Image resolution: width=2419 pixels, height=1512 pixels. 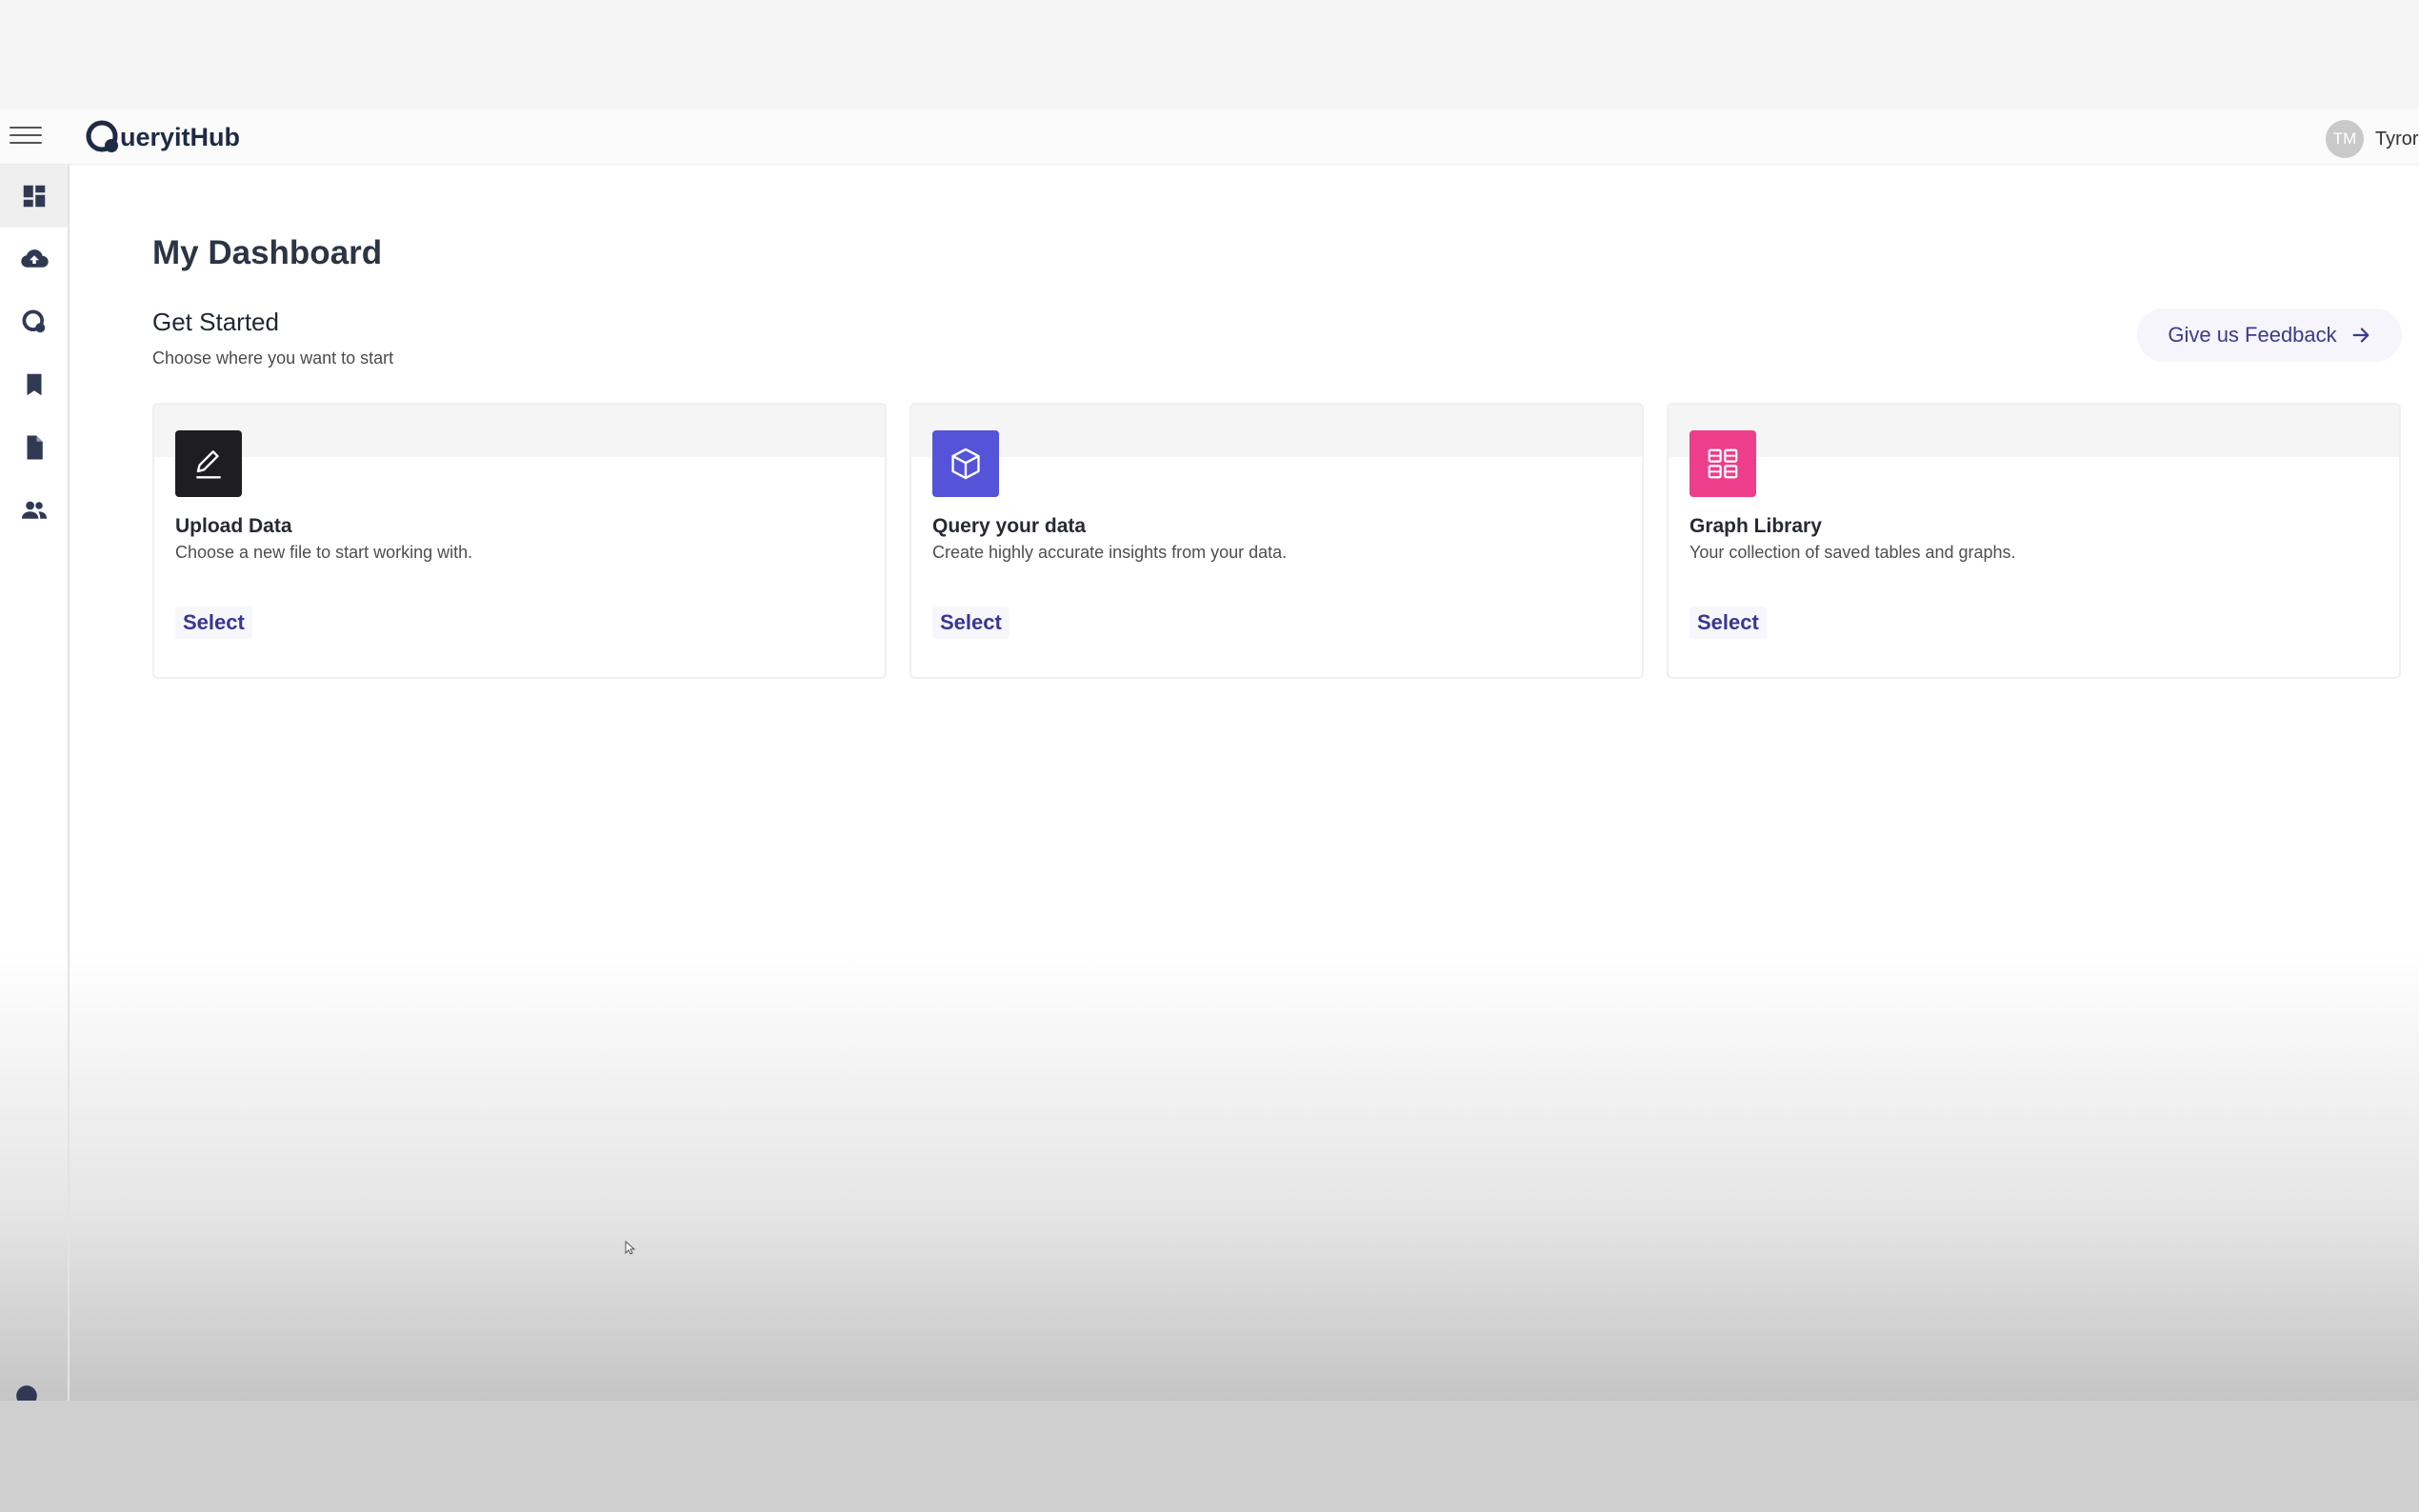 I want to click on app-header: ueryitHub TM Tyror, so click(x=1209, y=137).